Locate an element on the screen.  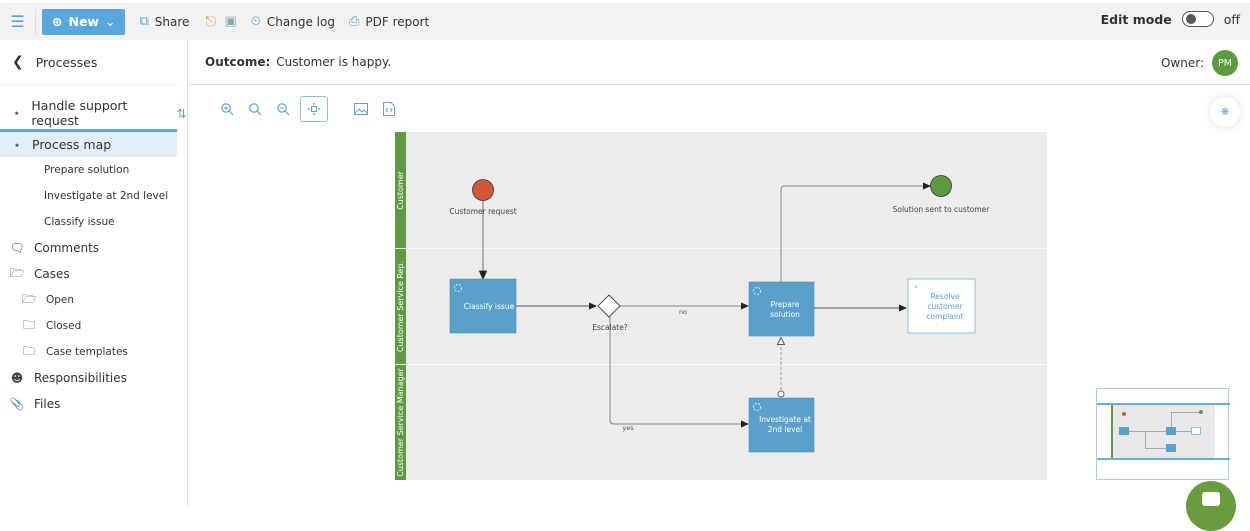
printer-icon: ⎙ is located at coordinates (354, 21).